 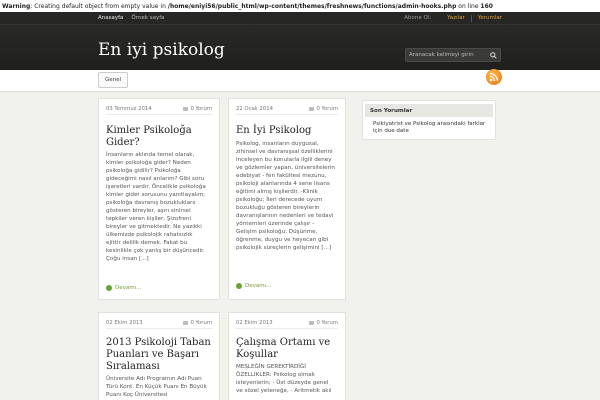 What do you see at coordinates (254, 109) in the screenshot?
I see `post-date: 22 Ocak 2014` at bounding box center [254, 109].